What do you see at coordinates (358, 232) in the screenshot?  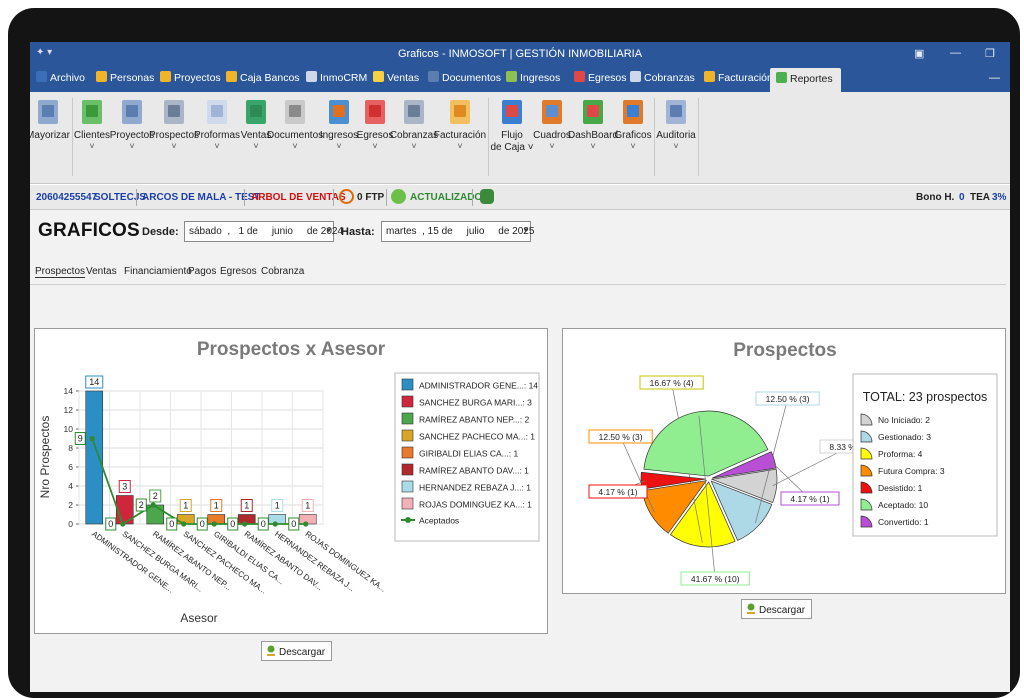 I see `hasta-label: Hasta:` at bounding box center [358, 232].